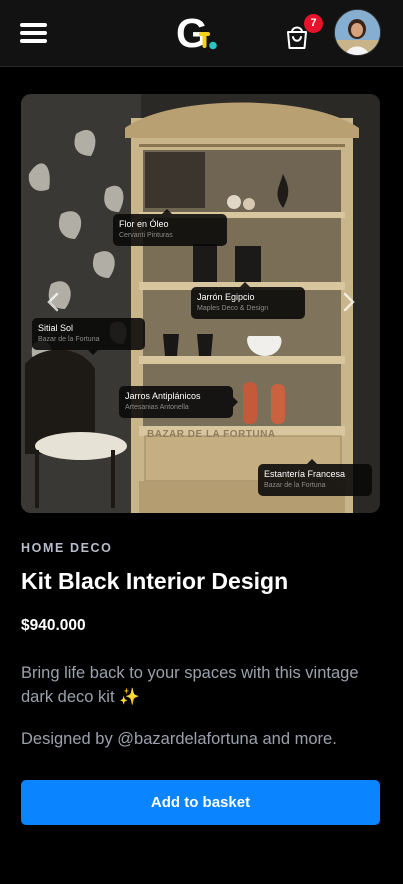 This screenshot has height=884, width=403. What do you see at coordinates (155, 581) in the screenshot?
I see `product-title: Kit Black Interior Design` at bounding box center [155, 581].